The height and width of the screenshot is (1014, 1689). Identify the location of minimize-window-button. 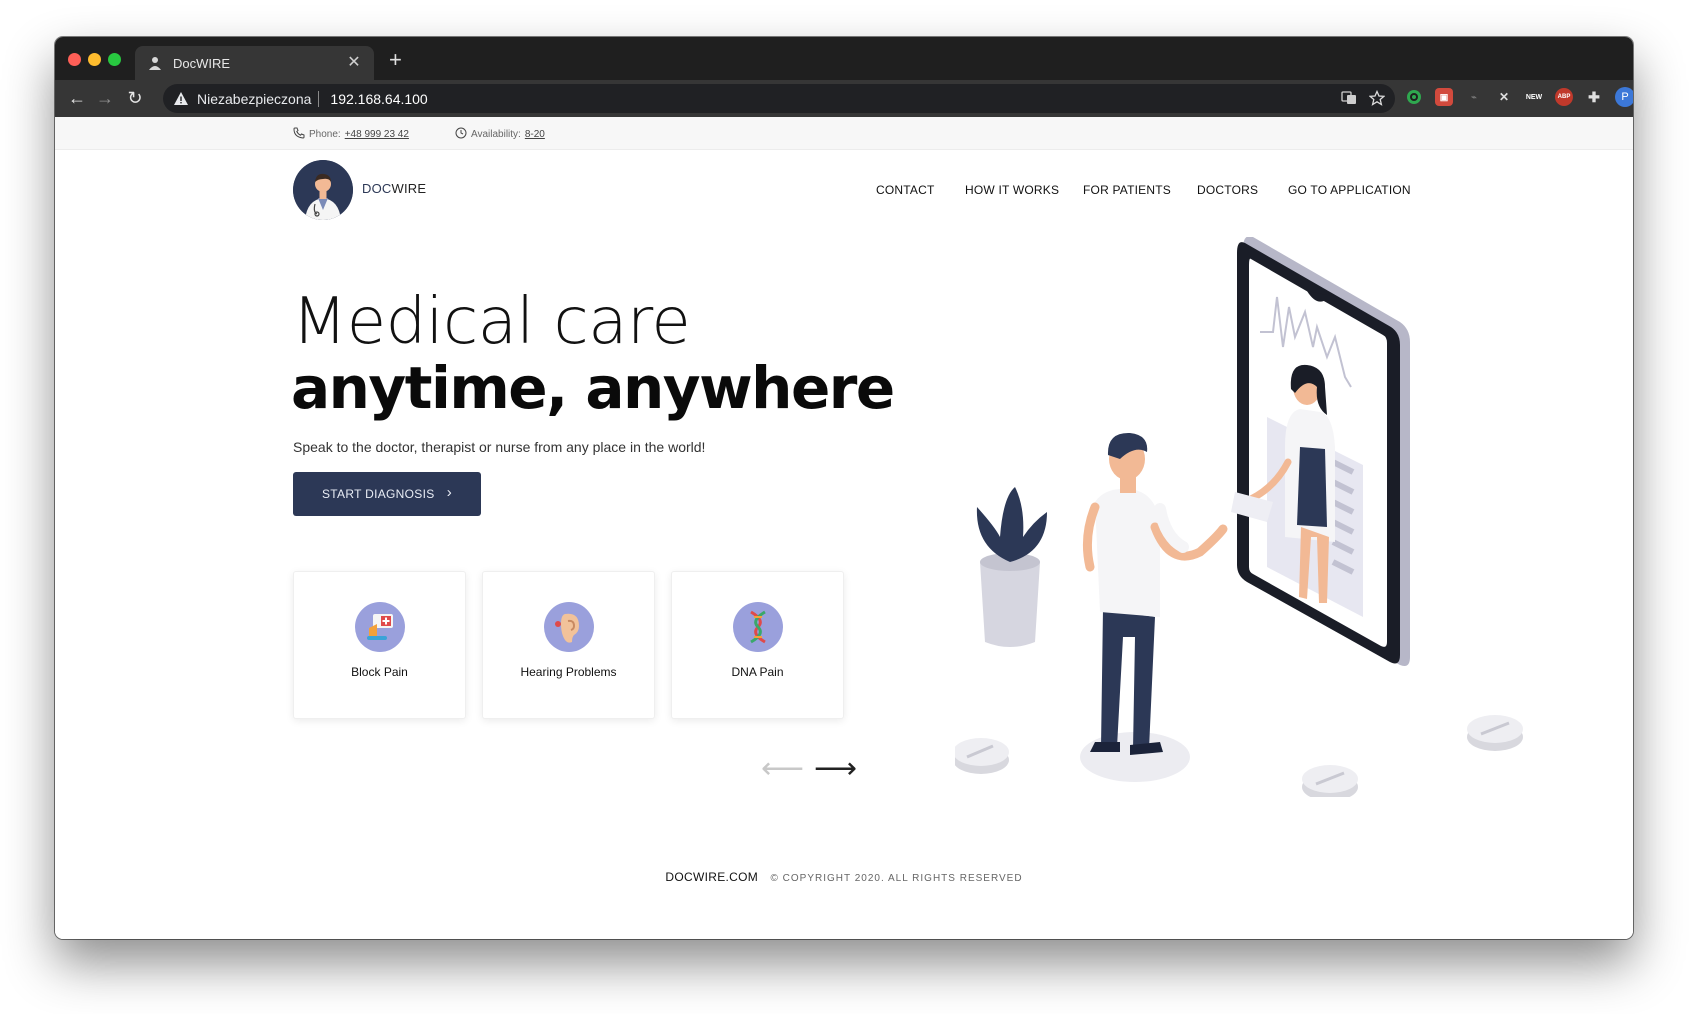
(94, 59).